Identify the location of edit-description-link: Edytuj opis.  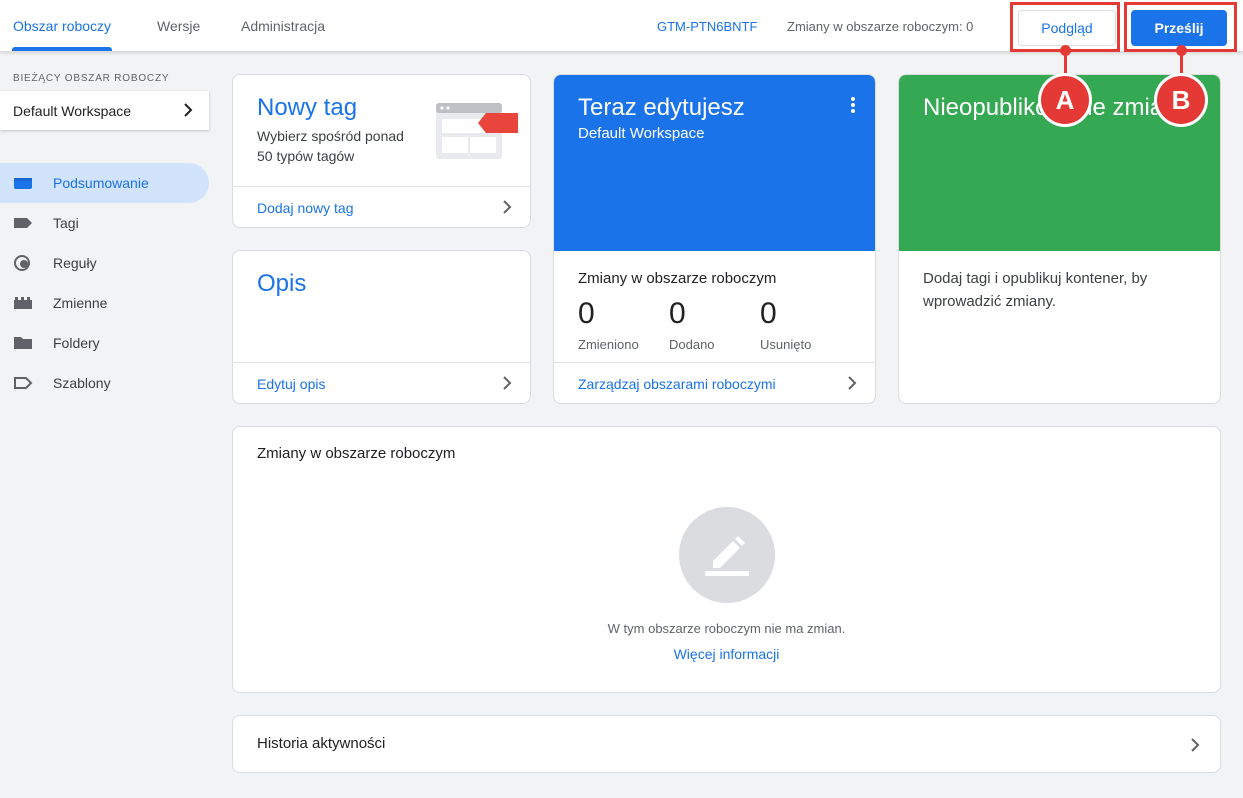
(291, 384).